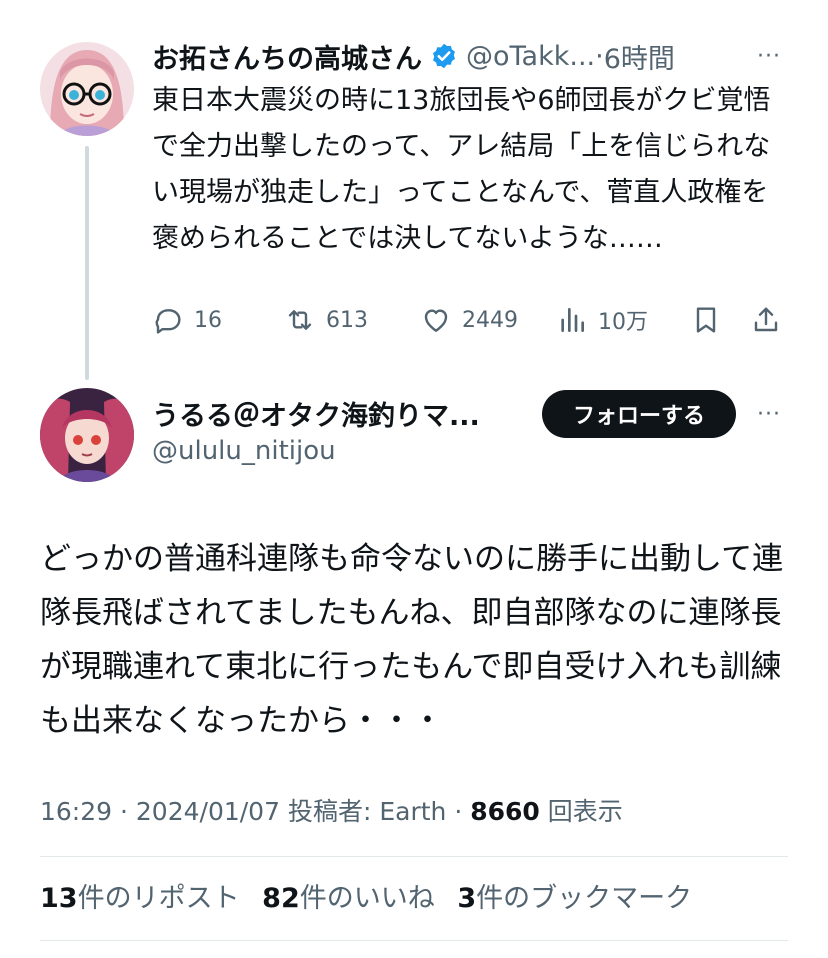 The width and height of the screenshot is (828, 958). I want to click on bookmark-icon, so click(706, 320).